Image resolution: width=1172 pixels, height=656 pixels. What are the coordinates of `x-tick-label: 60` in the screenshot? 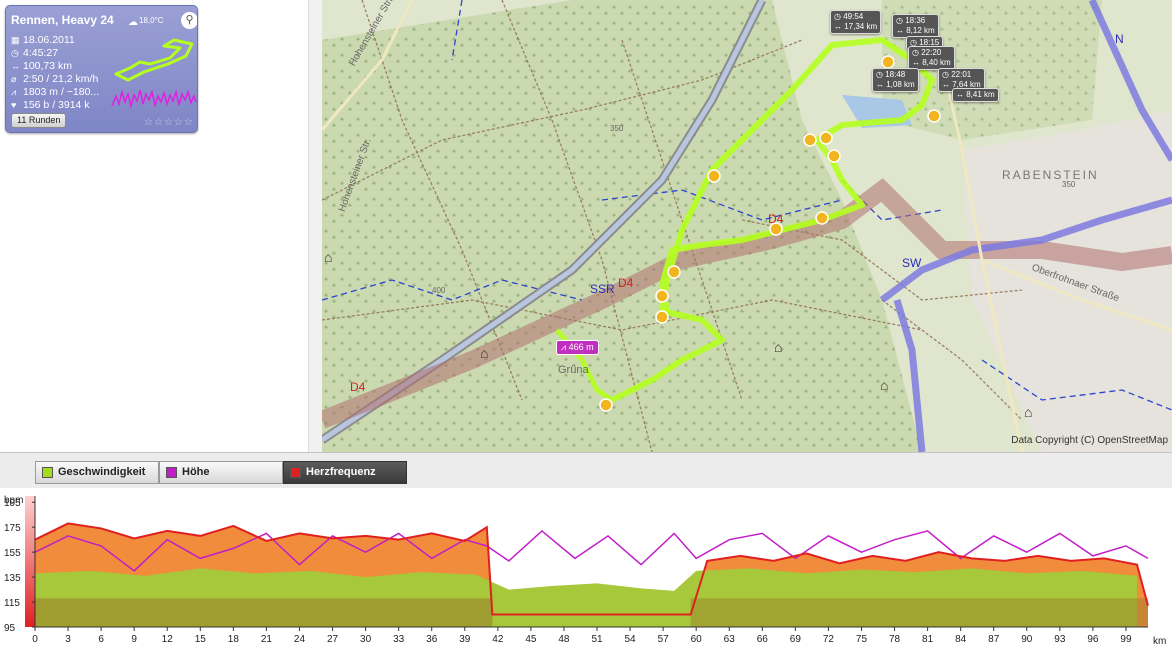 It's located at (697, 639).